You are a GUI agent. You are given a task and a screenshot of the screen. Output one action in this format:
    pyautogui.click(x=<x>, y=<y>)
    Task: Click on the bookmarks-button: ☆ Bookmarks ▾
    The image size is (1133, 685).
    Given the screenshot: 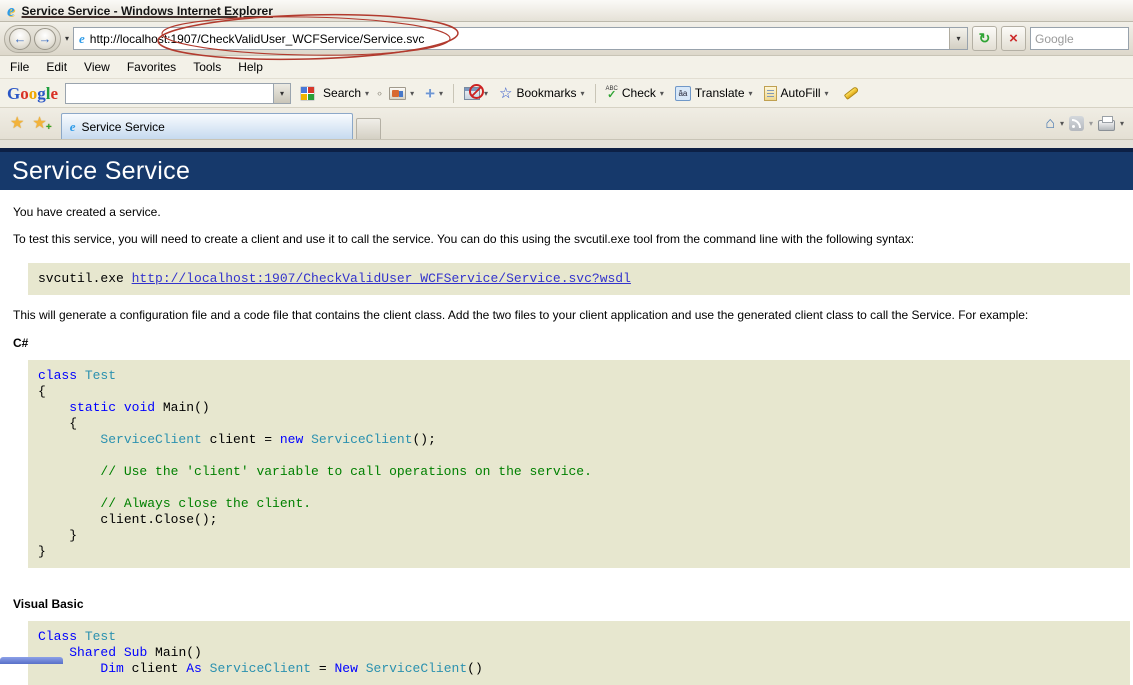 What is the action you would take?
    pyautogui.click(x=542, y=93)
    